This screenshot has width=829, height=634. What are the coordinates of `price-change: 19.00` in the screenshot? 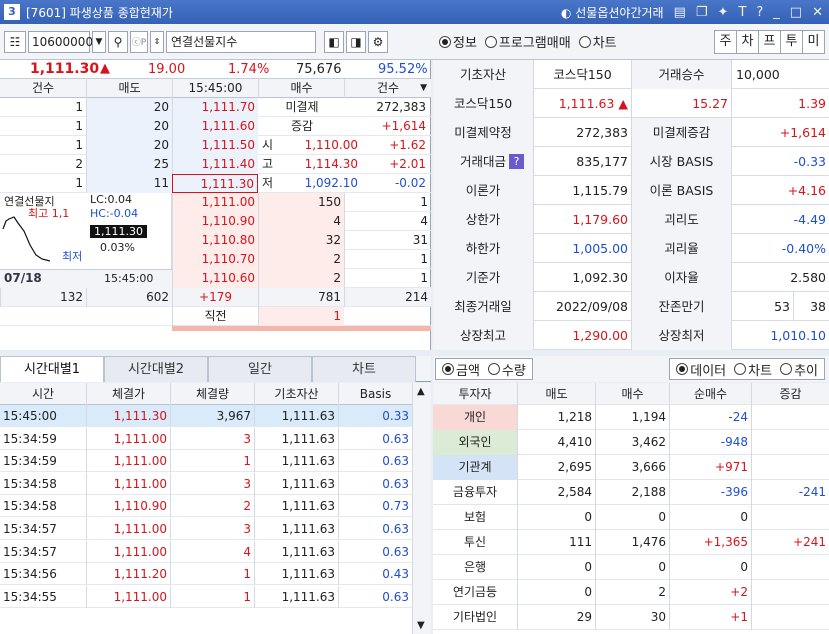 It's located at (167, 69).